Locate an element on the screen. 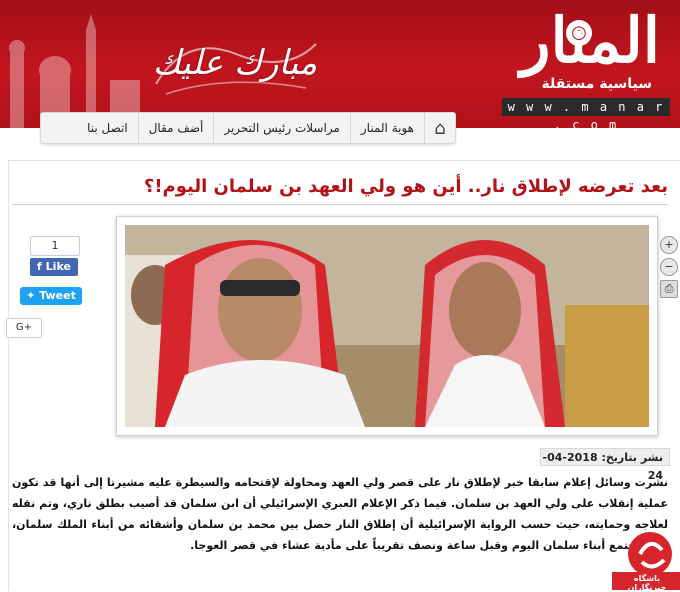  facebook-icon: f is located at coordinates (41, 266).